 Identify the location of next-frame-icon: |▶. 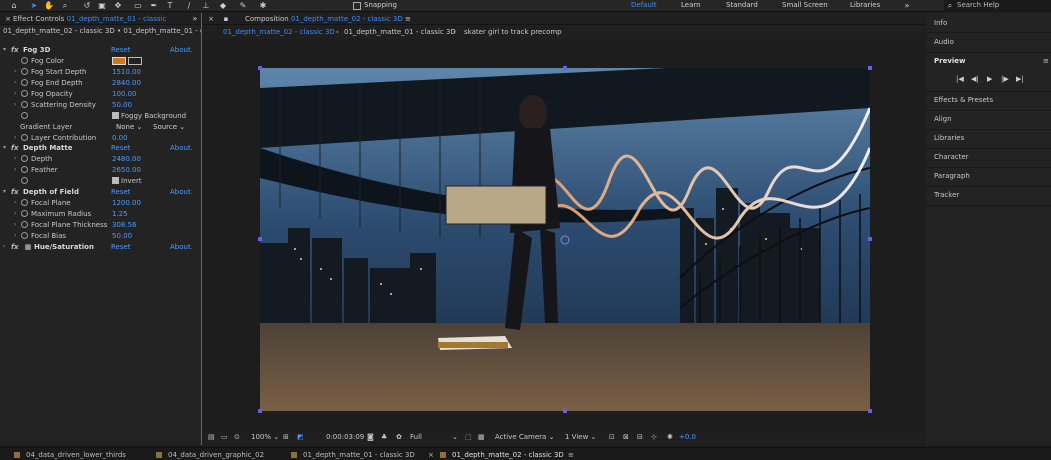
(1005, 79).